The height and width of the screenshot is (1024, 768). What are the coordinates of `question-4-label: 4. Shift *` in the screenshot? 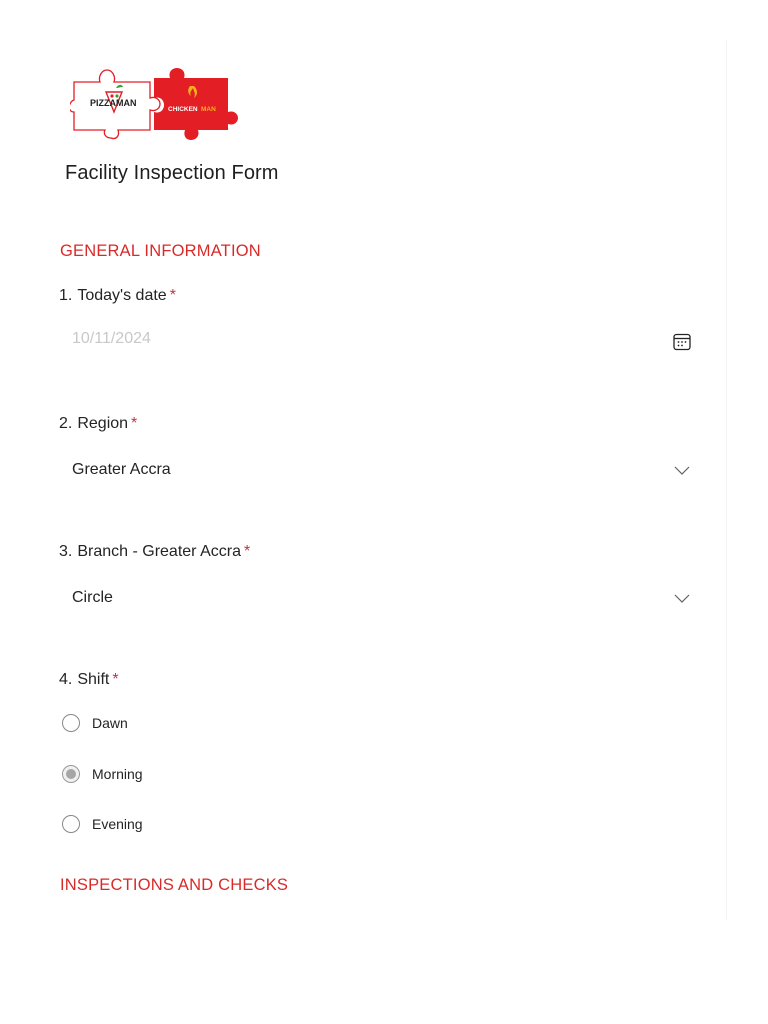 It's located at (89, 680).